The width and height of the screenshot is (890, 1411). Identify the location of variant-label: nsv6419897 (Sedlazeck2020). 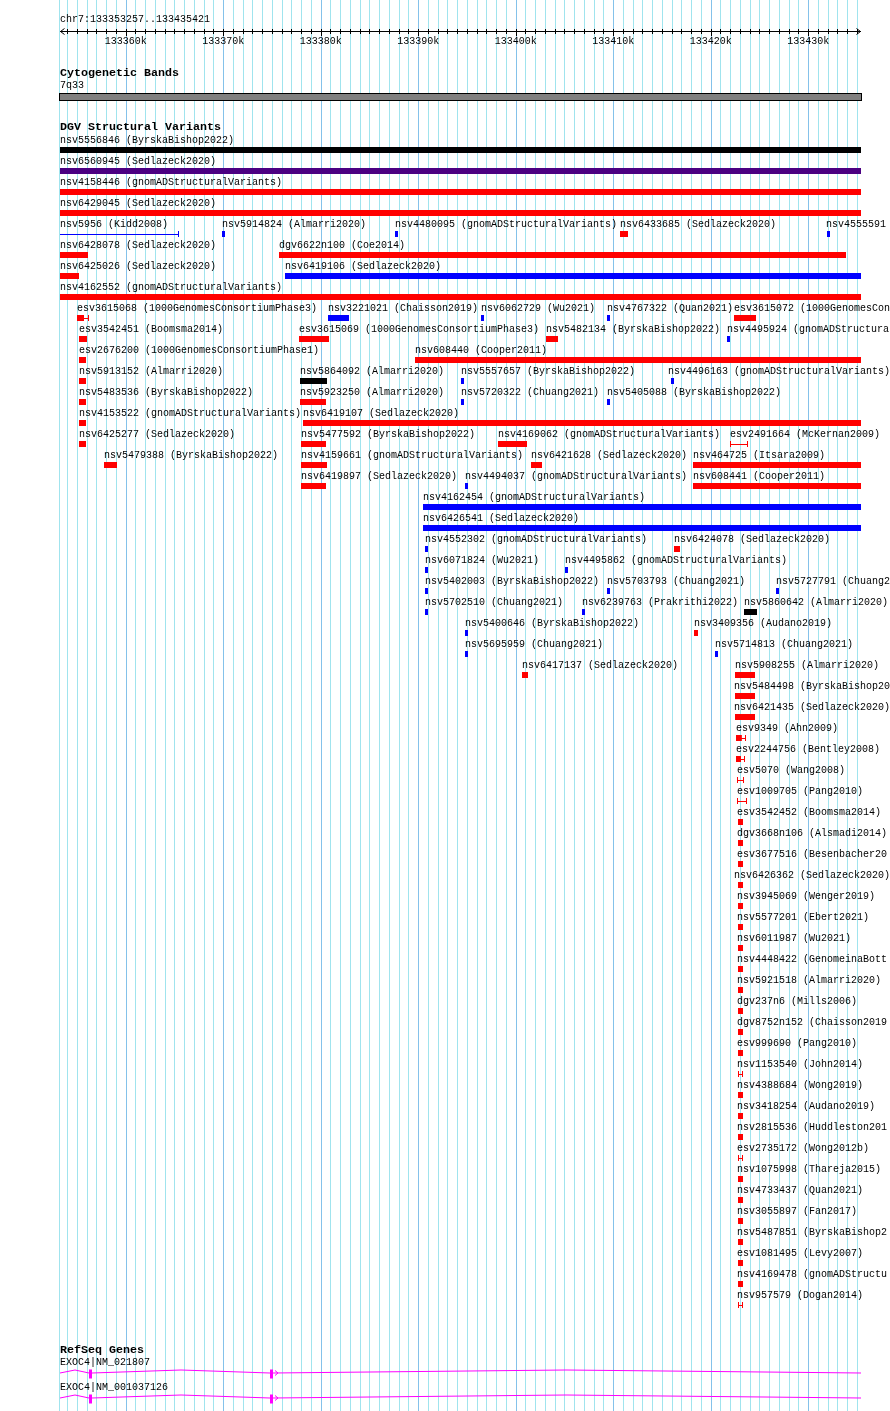
(379, 477).